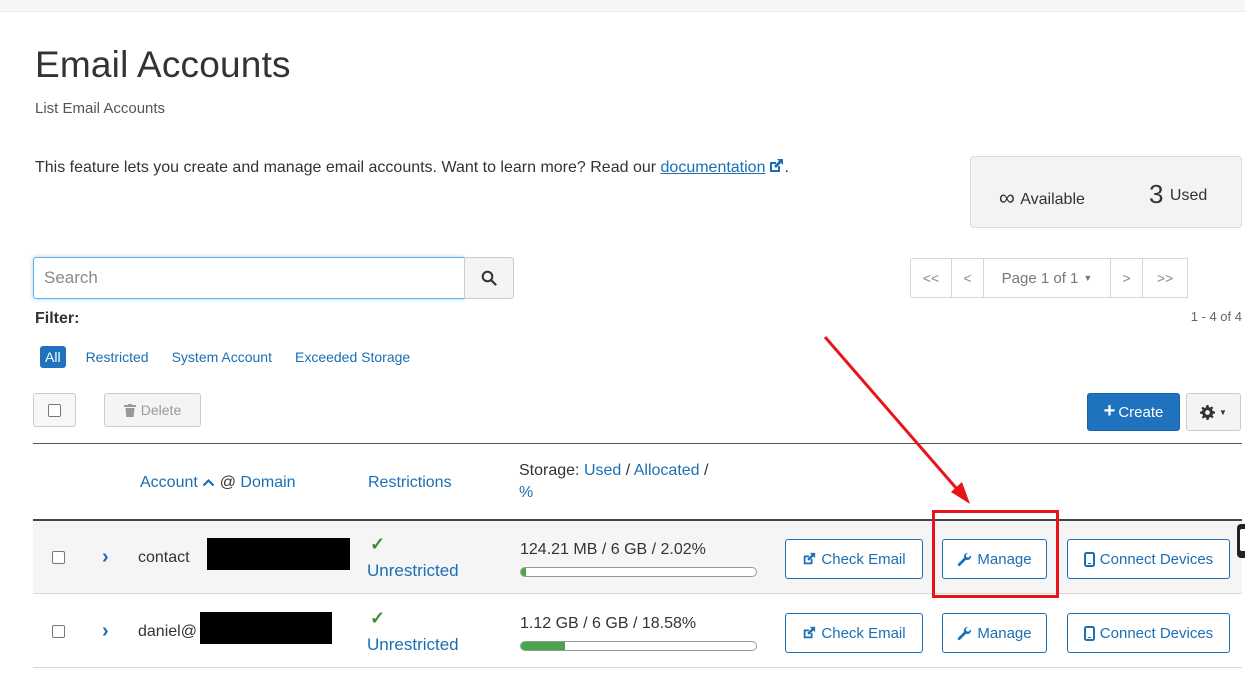 The width and height of the screenshot is (1245, 678). I want to click on create-button: + Create, so click(1133, 412).